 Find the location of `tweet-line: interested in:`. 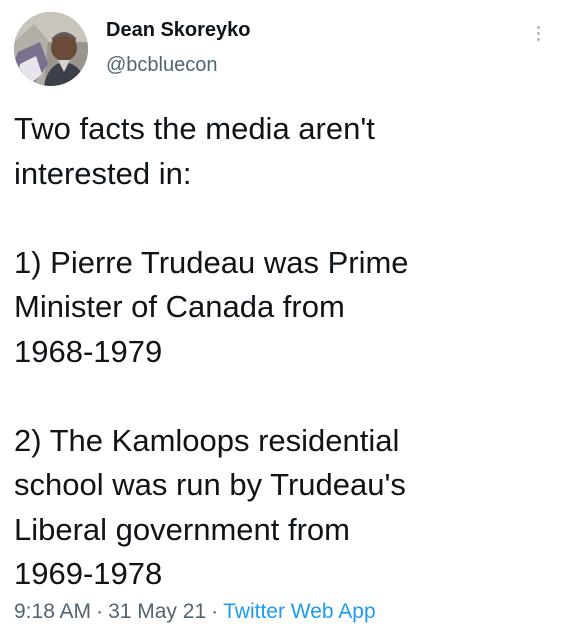

tweet-line: interested in: is located at coordinates (103, 173).